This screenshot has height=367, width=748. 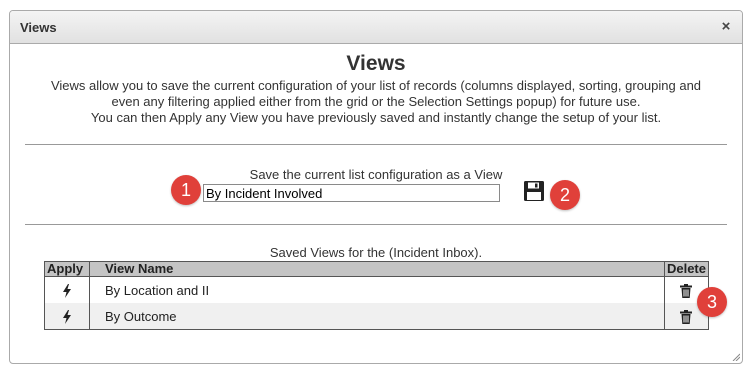 I want to click on annotation-badge-2: 2, so click(x=565, y=195).